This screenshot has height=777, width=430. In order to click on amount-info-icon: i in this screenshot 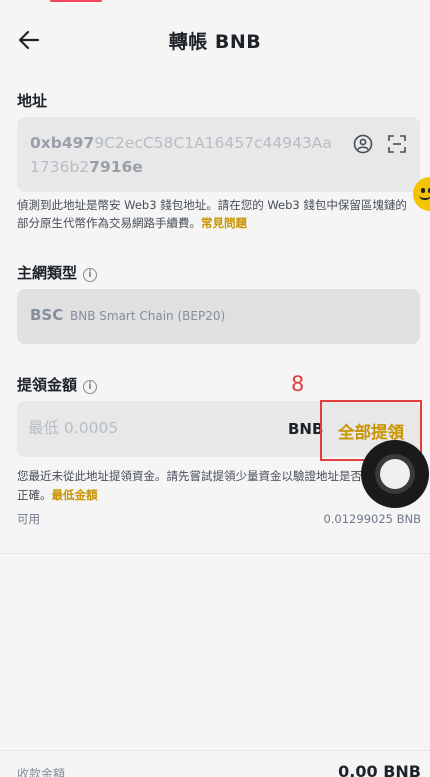, I will do `click(90, 387)`.